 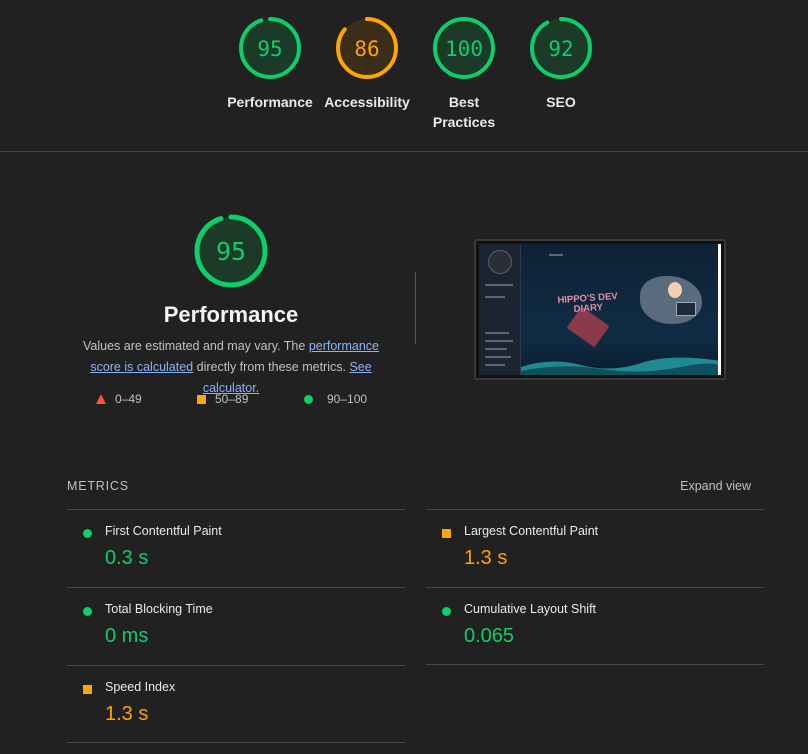 What do you see at coordinates (308, 399) in the screenshot?
I see `circle-icon` at bounding box center [308, 399].